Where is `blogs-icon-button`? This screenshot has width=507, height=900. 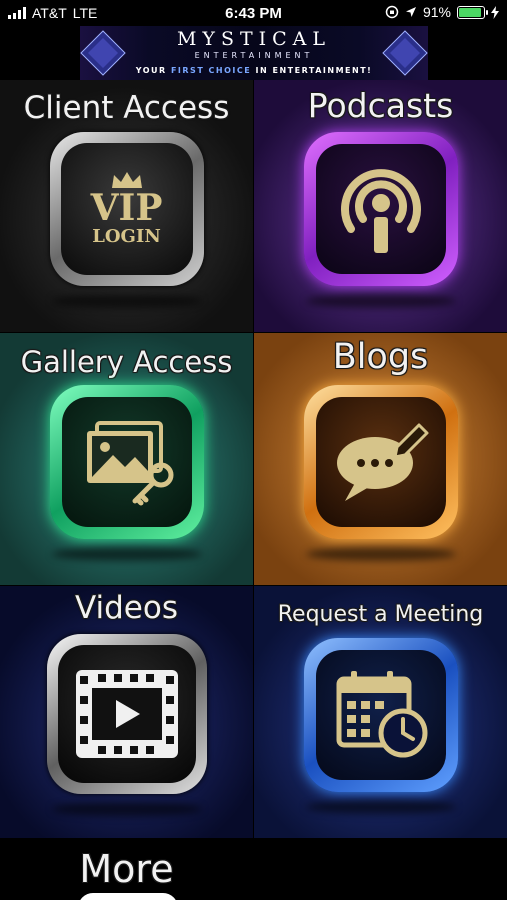 blogs-icon-button is located at coordinates (380, 462).